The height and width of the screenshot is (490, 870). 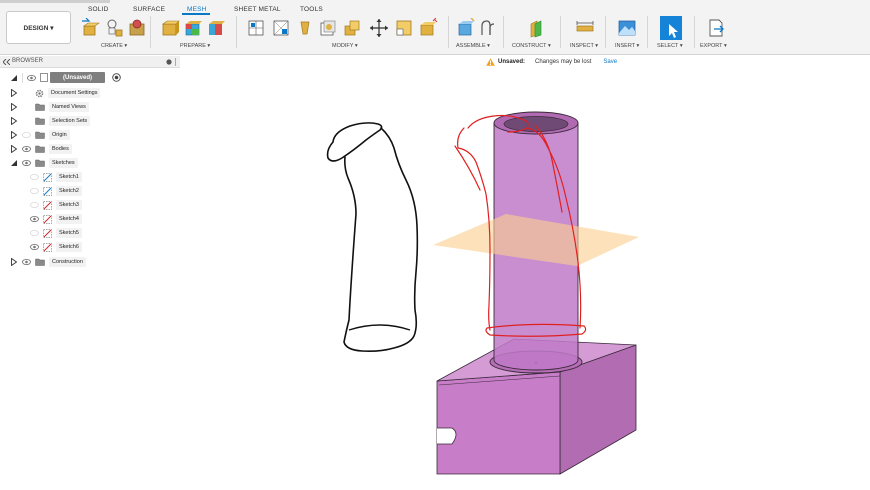 I want to click on prepare-group-label: PREPARE ▾, so click(x=195, y=46).